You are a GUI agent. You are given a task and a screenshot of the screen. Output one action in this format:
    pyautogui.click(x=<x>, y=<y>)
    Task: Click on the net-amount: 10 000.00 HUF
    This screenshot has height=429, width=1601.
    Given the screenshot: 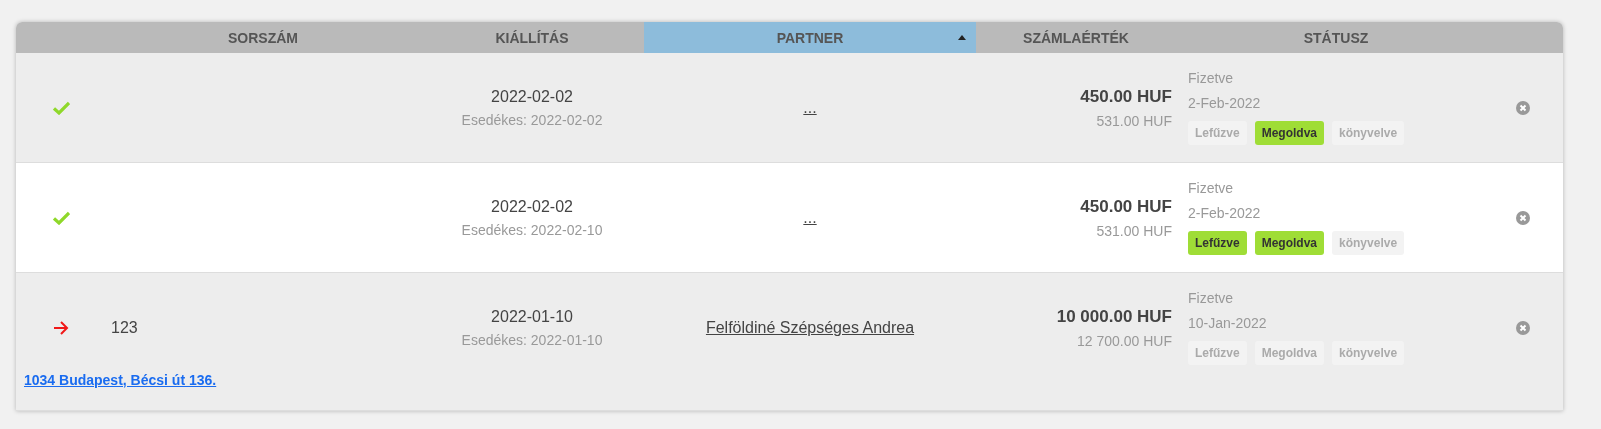 What is the action you would take?
    pyautogui.click(x=1113, y=316)
    